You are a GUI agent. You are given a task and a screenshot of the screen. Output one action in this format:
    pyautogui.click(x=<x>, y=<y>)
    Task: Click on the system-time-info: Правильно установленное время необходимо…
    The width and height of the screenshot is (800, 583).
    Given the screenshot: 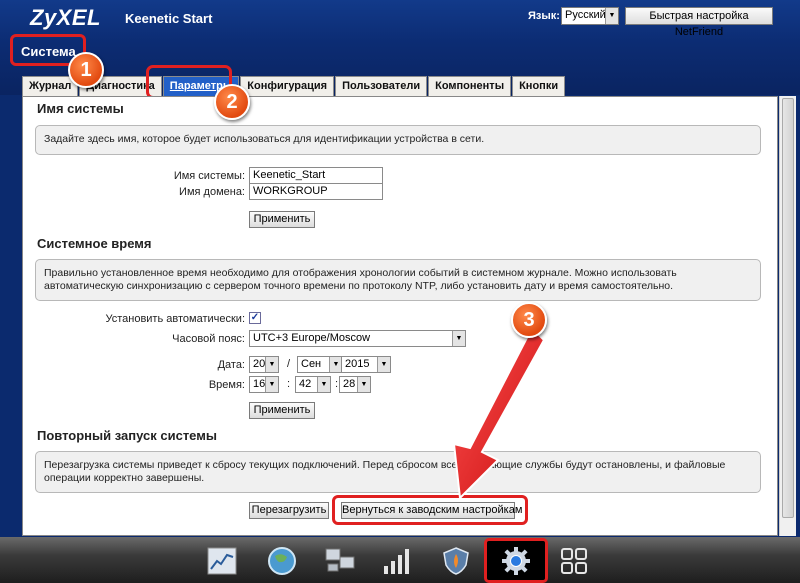 What is the action you would take?
    pyautogui.click(x=398, y=280)
    